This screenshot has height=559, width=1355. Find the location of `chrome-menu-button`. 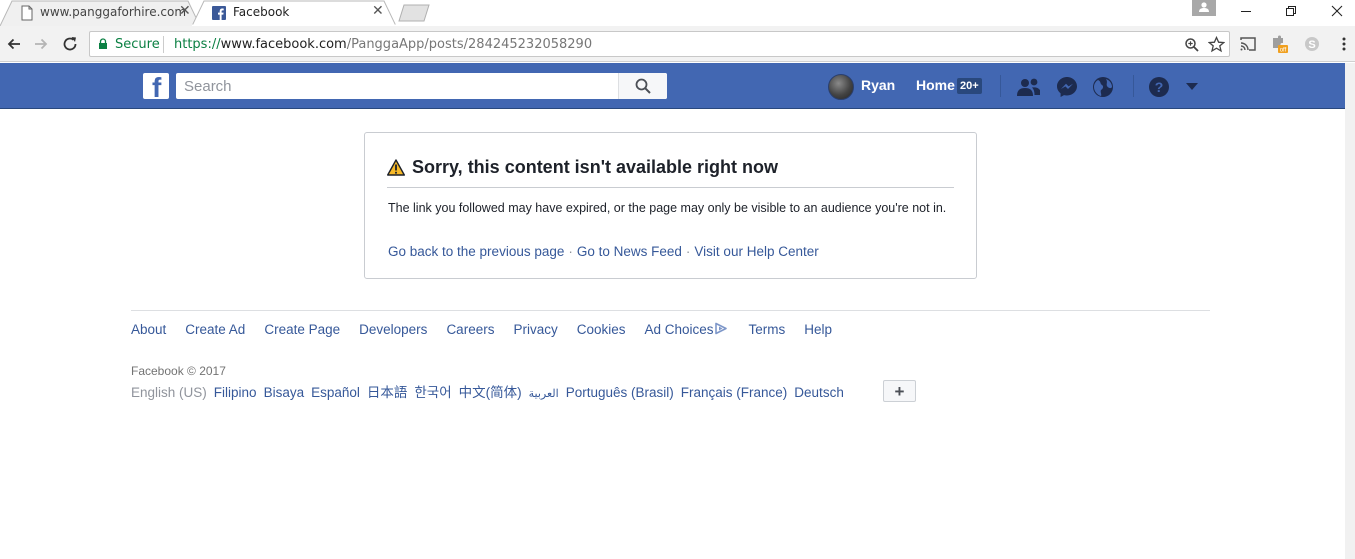

chrome-menu-button is located at coordinates (1344, 44).